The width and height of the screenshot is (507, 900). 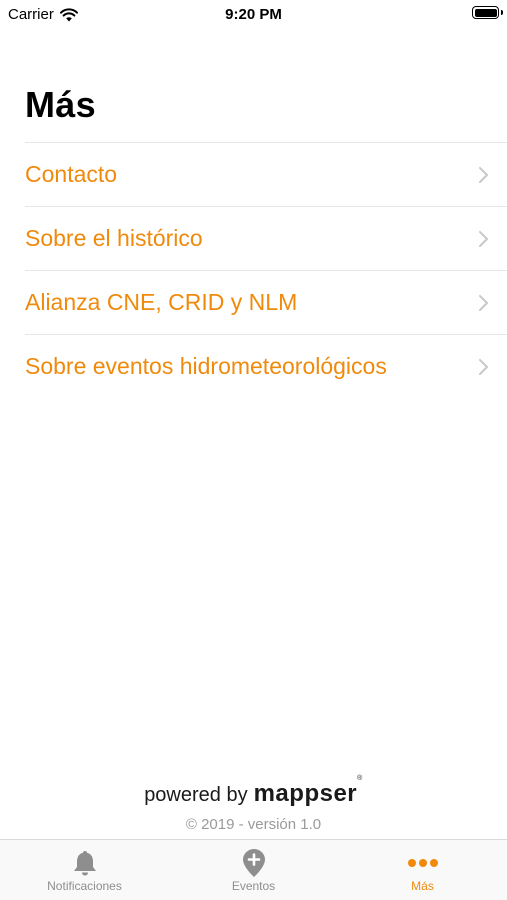 I want to click on status-bar: Carrier 9:20 PM, so click(x=253, y=15).